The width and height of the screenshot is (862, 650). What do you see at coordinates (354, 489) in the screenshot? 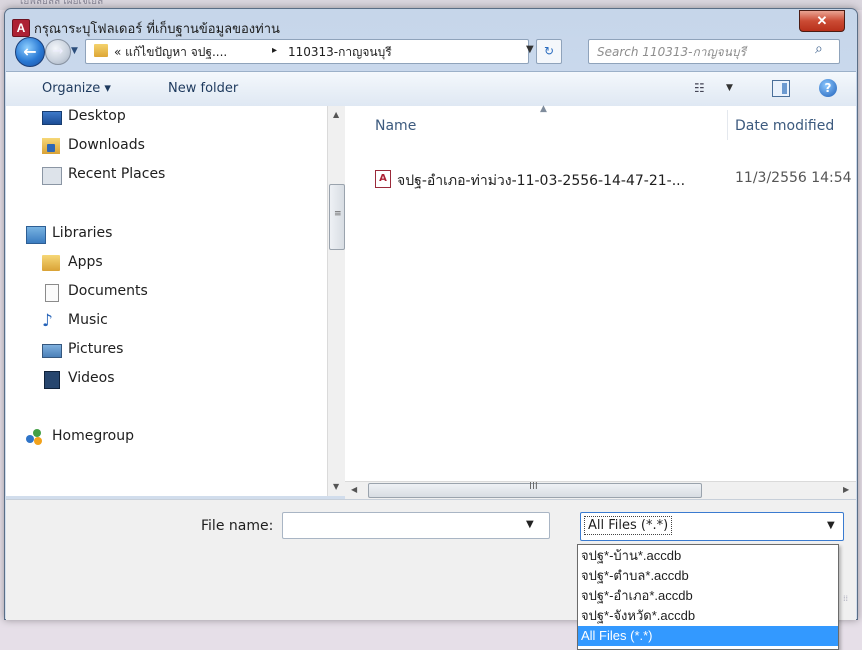
I see `scroll-left-icon: ◀` at bounding box center [354, 489].